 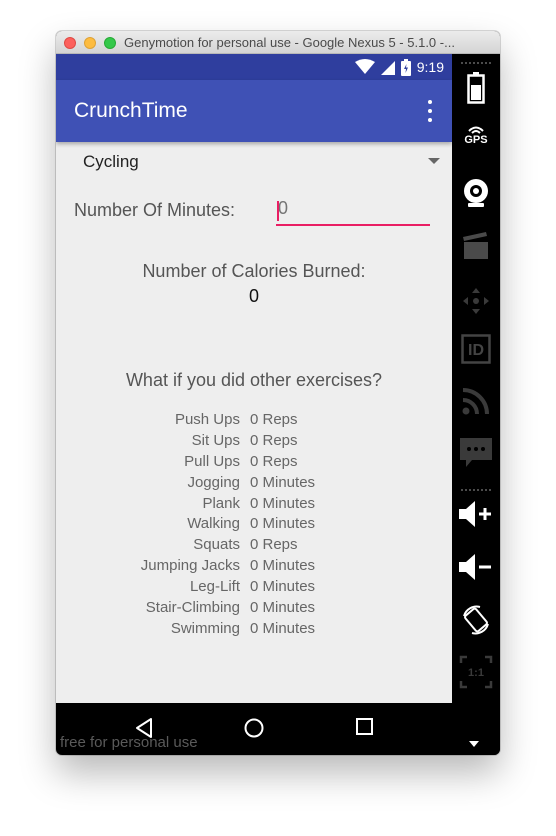 I want to click on app-bar: CrunchTime, so click(x=254, y=111).